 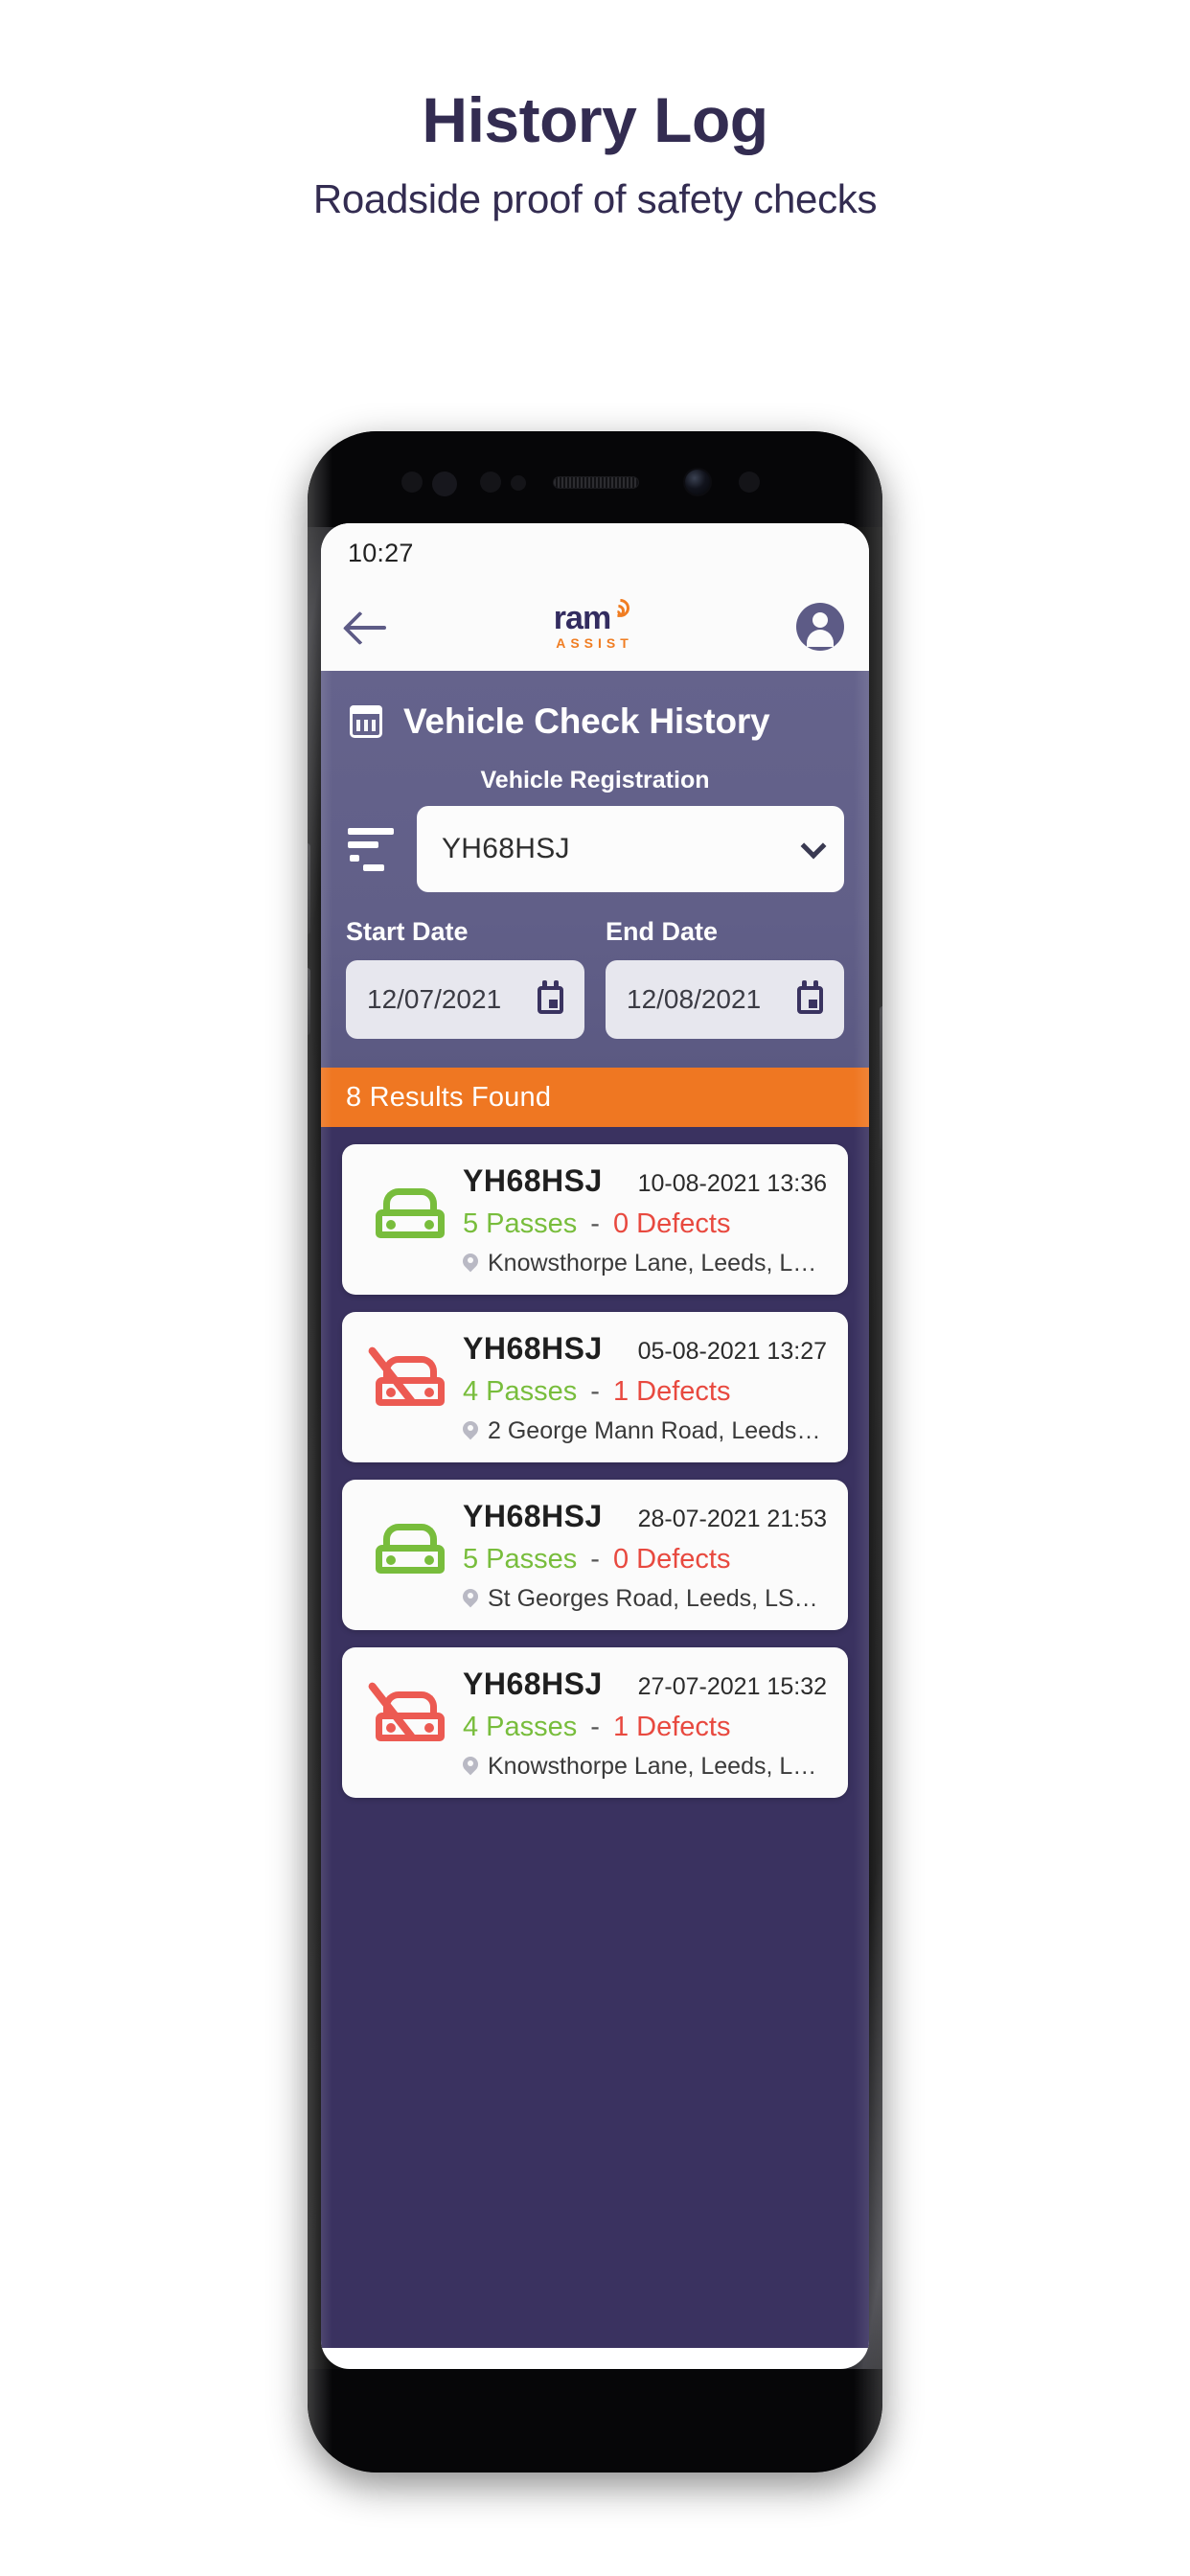 I want to click on results-count-text: 8 Results Found, so click(x=449, y=1097).